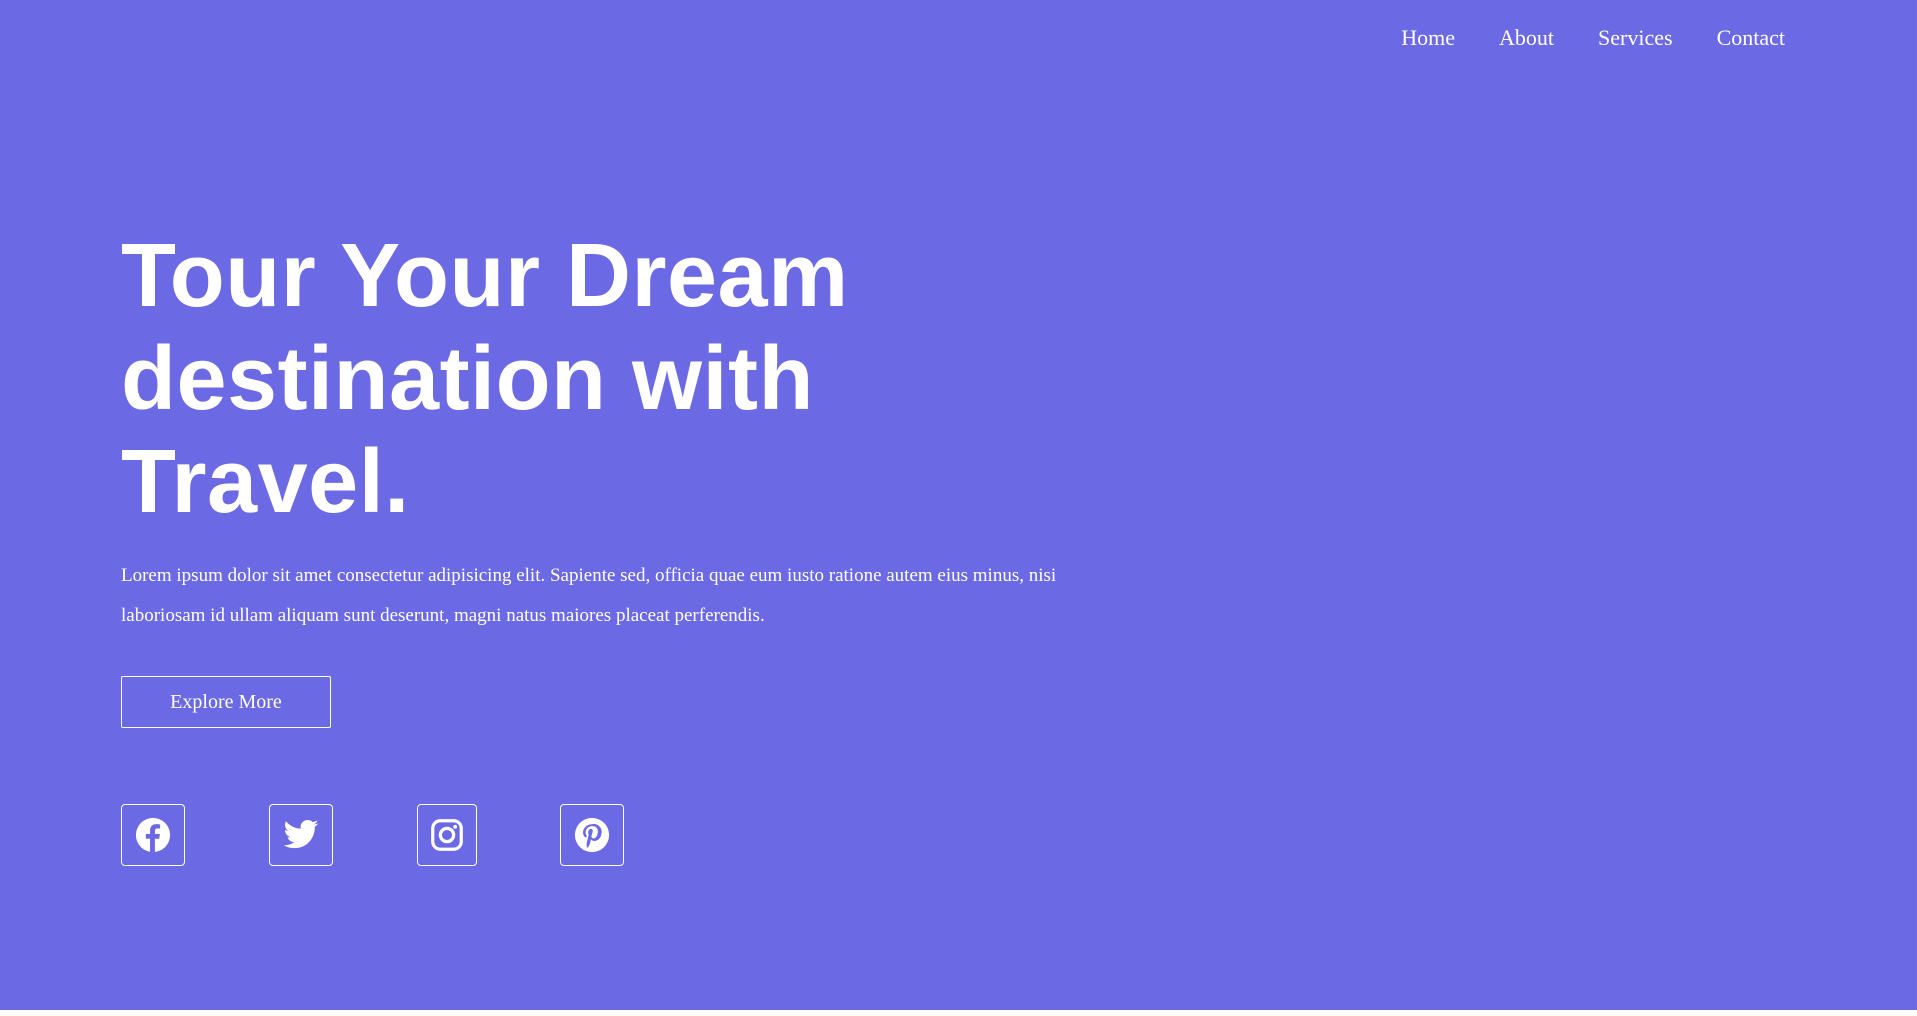 This screenshot has height=1016, width=1917. Describe the element at coordinates (1526, 38) in the screenshot. I see `nav-link-about: About` at that location.